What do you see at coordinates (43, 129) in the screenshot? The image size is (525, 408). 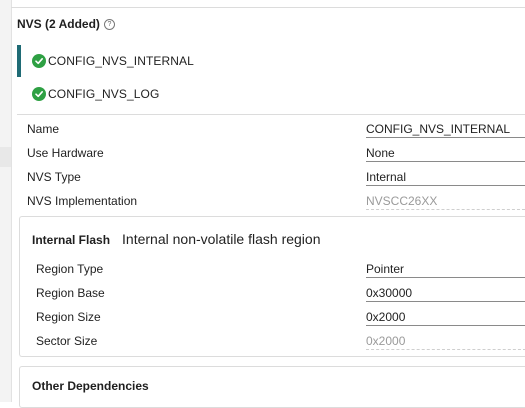 I see `field-label: Name` at bounding box center [43, 129].